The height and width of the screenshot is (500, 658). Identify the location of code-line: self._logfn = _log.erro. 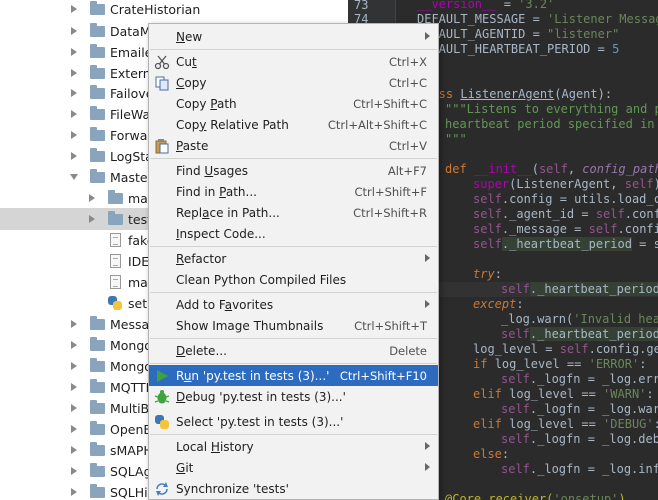
(579, 379).